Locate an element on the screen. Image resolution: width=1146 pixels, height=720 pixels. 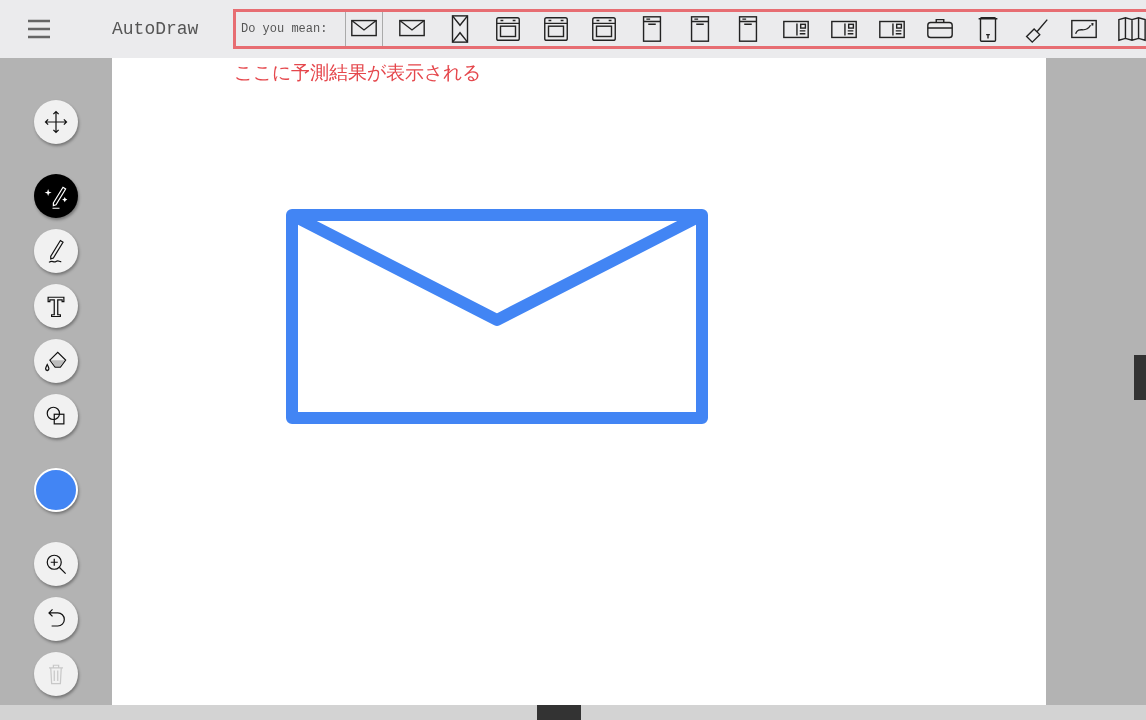
autodraw-tool-button is located at coordinates (56, 196).